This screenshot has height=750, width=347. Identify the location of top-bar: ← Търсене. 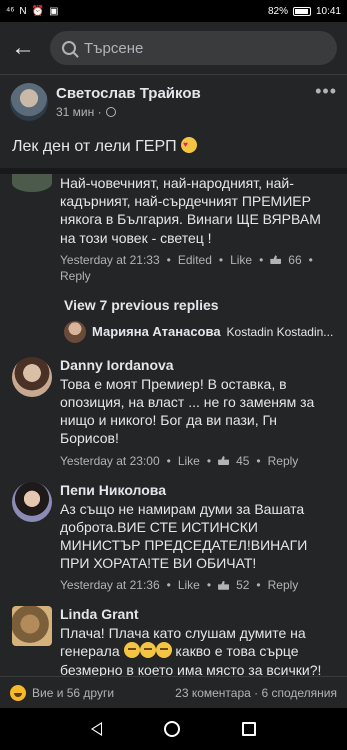
(173, 48).